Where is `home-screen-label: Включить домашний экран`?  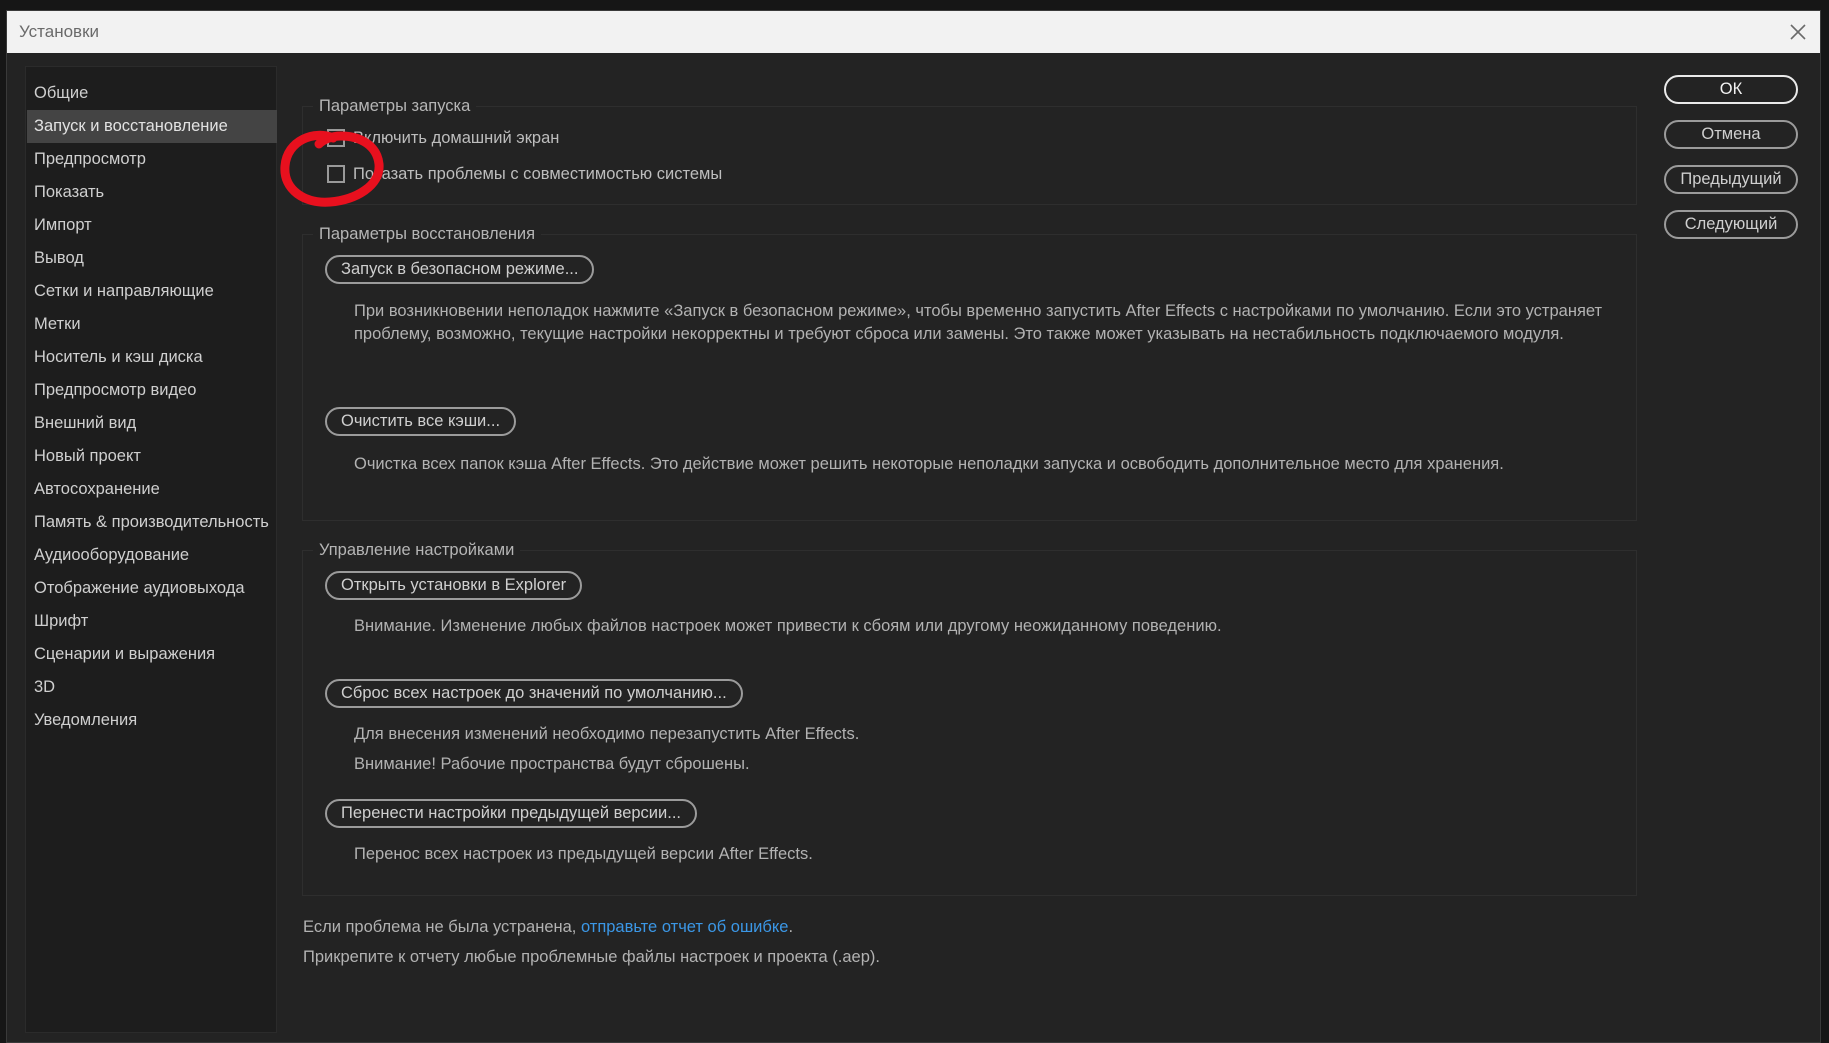
home-screen-label: Включить домашний экран is located at coordinates (456, 138).